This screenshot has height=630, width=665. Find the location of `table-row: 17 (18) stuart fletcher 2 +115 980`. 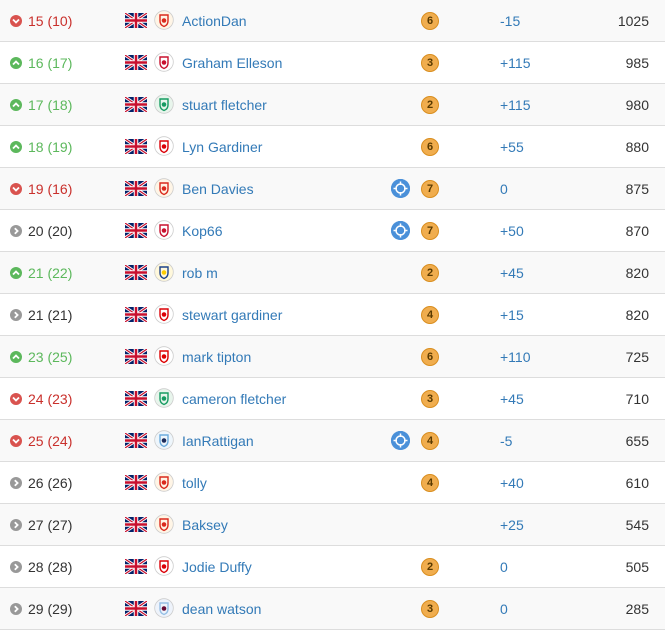

table-row: 17 (18) stuart fletcher 2 +115 980 is located at coordinates (332, 105).